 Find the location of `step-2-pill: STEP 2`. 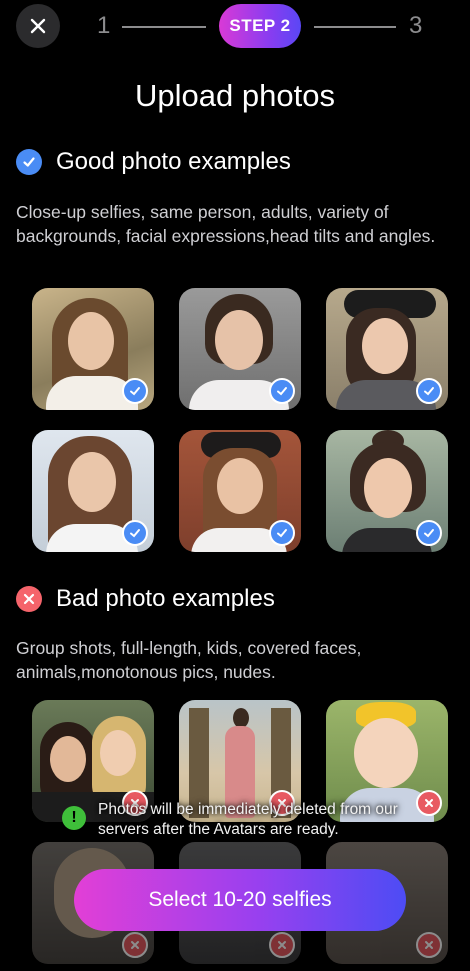

step-2-pill: STEP 2 is located at coordinates (260, 26).